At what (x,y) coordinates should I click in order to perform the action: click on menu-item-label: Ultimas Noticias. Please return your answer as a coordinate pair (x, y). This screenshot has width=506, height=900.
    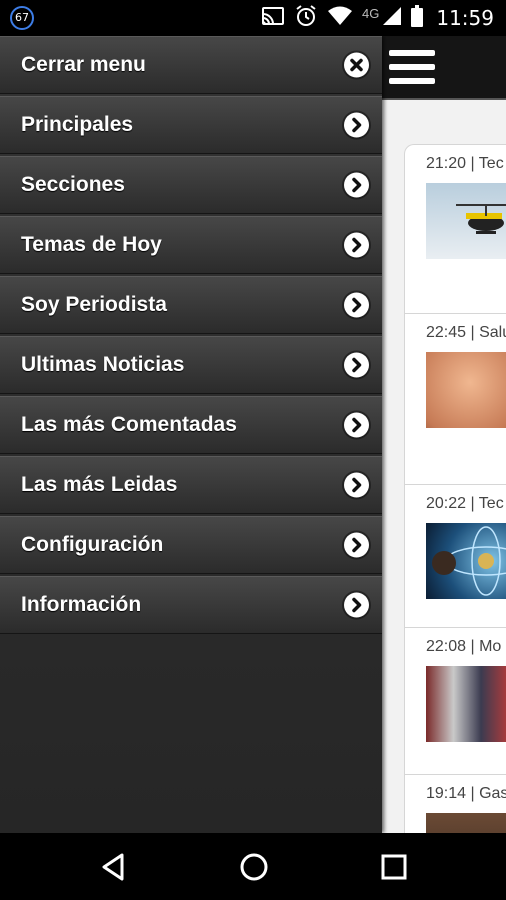
    Looking at the image, I should click on (103, 364).